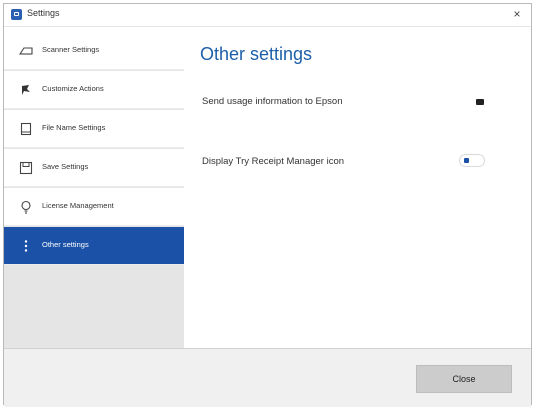  I want to click on sidebar-item-customize-actions: Customize Actions, so click(94, 90).